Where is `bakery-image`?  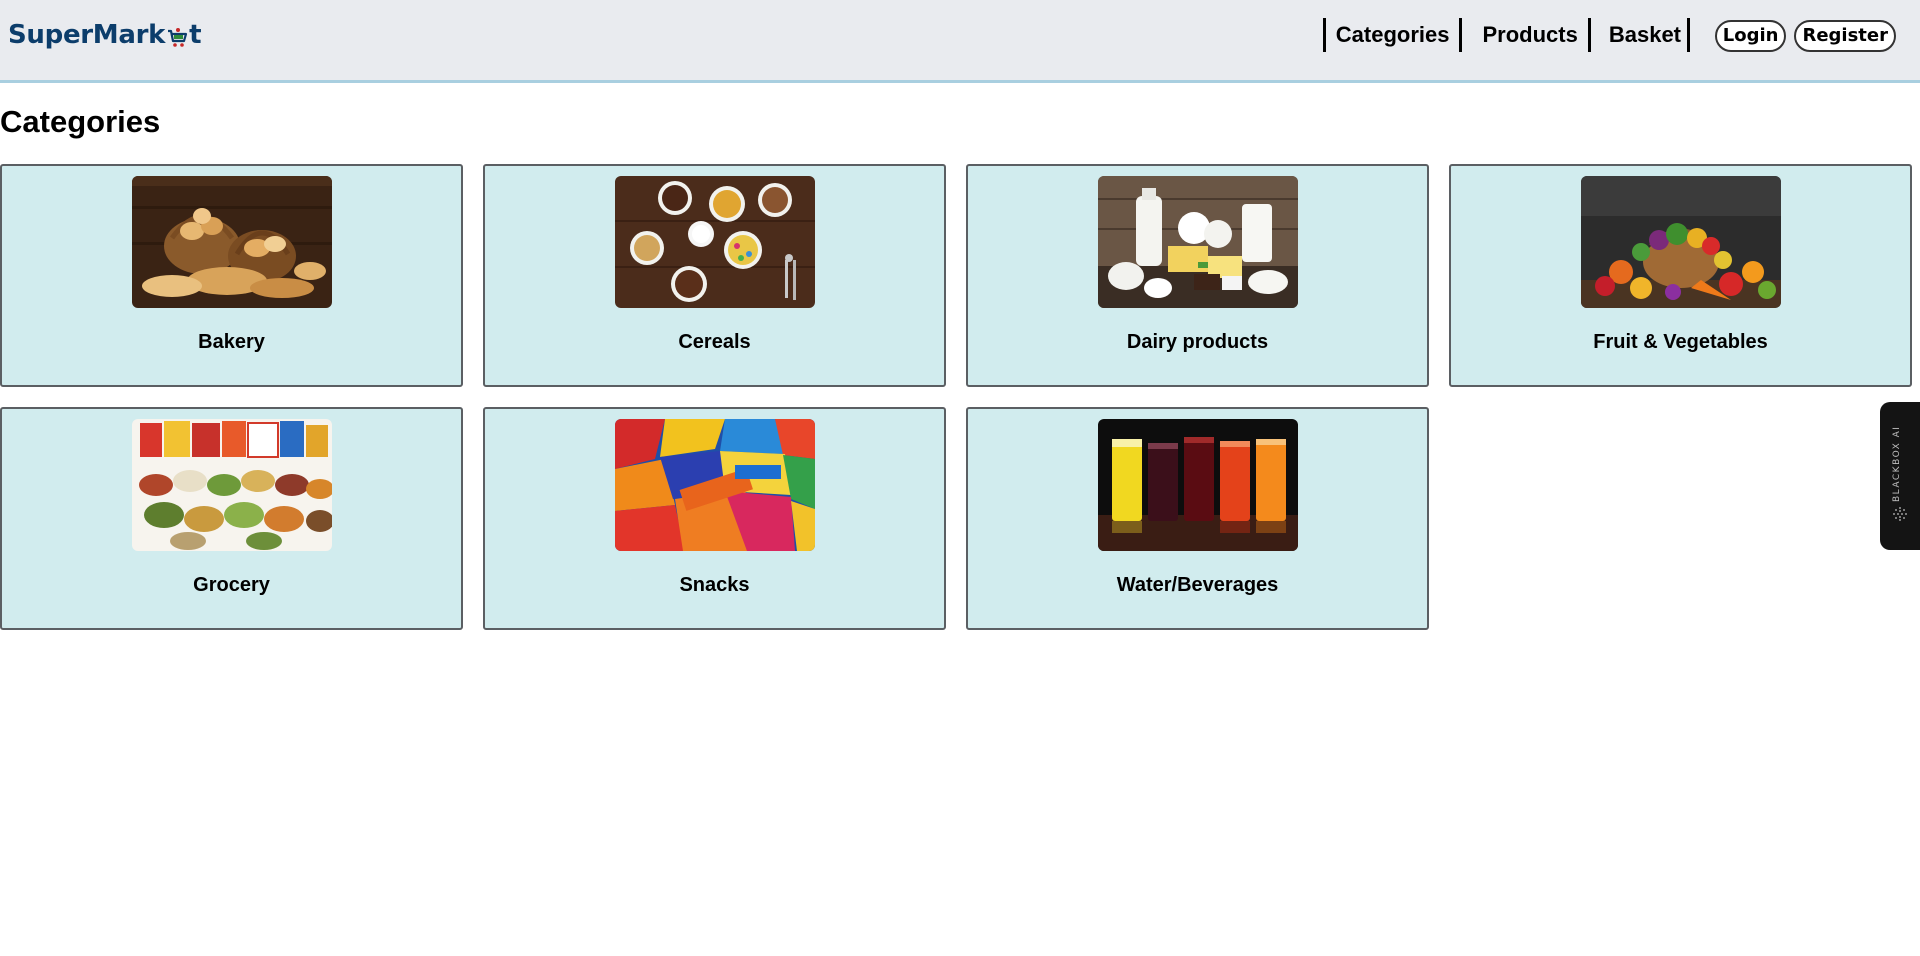
bakery-image is located at coordinates (231, 242).